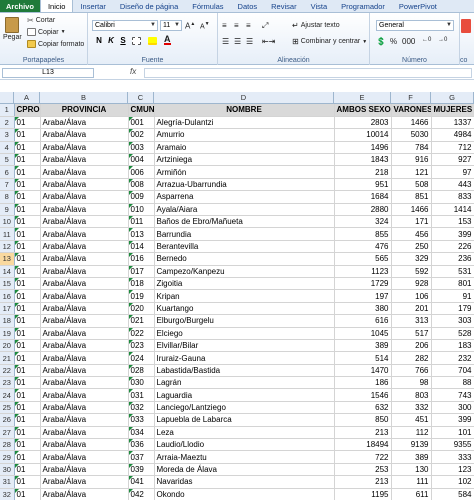  Describe the element at coordinates (408, 41) in the screenshot. I see `thousands-button: 000` at that location.